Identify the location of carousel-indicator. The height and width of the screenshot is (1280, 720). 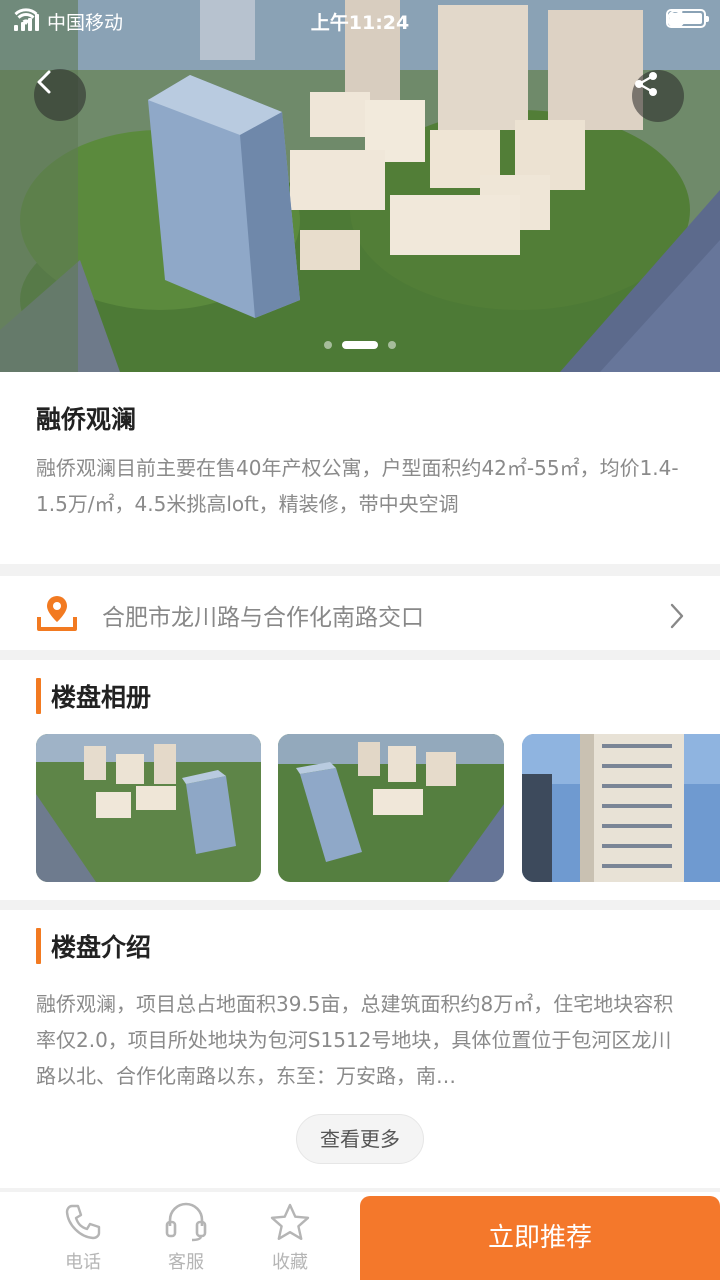
(360, 345).